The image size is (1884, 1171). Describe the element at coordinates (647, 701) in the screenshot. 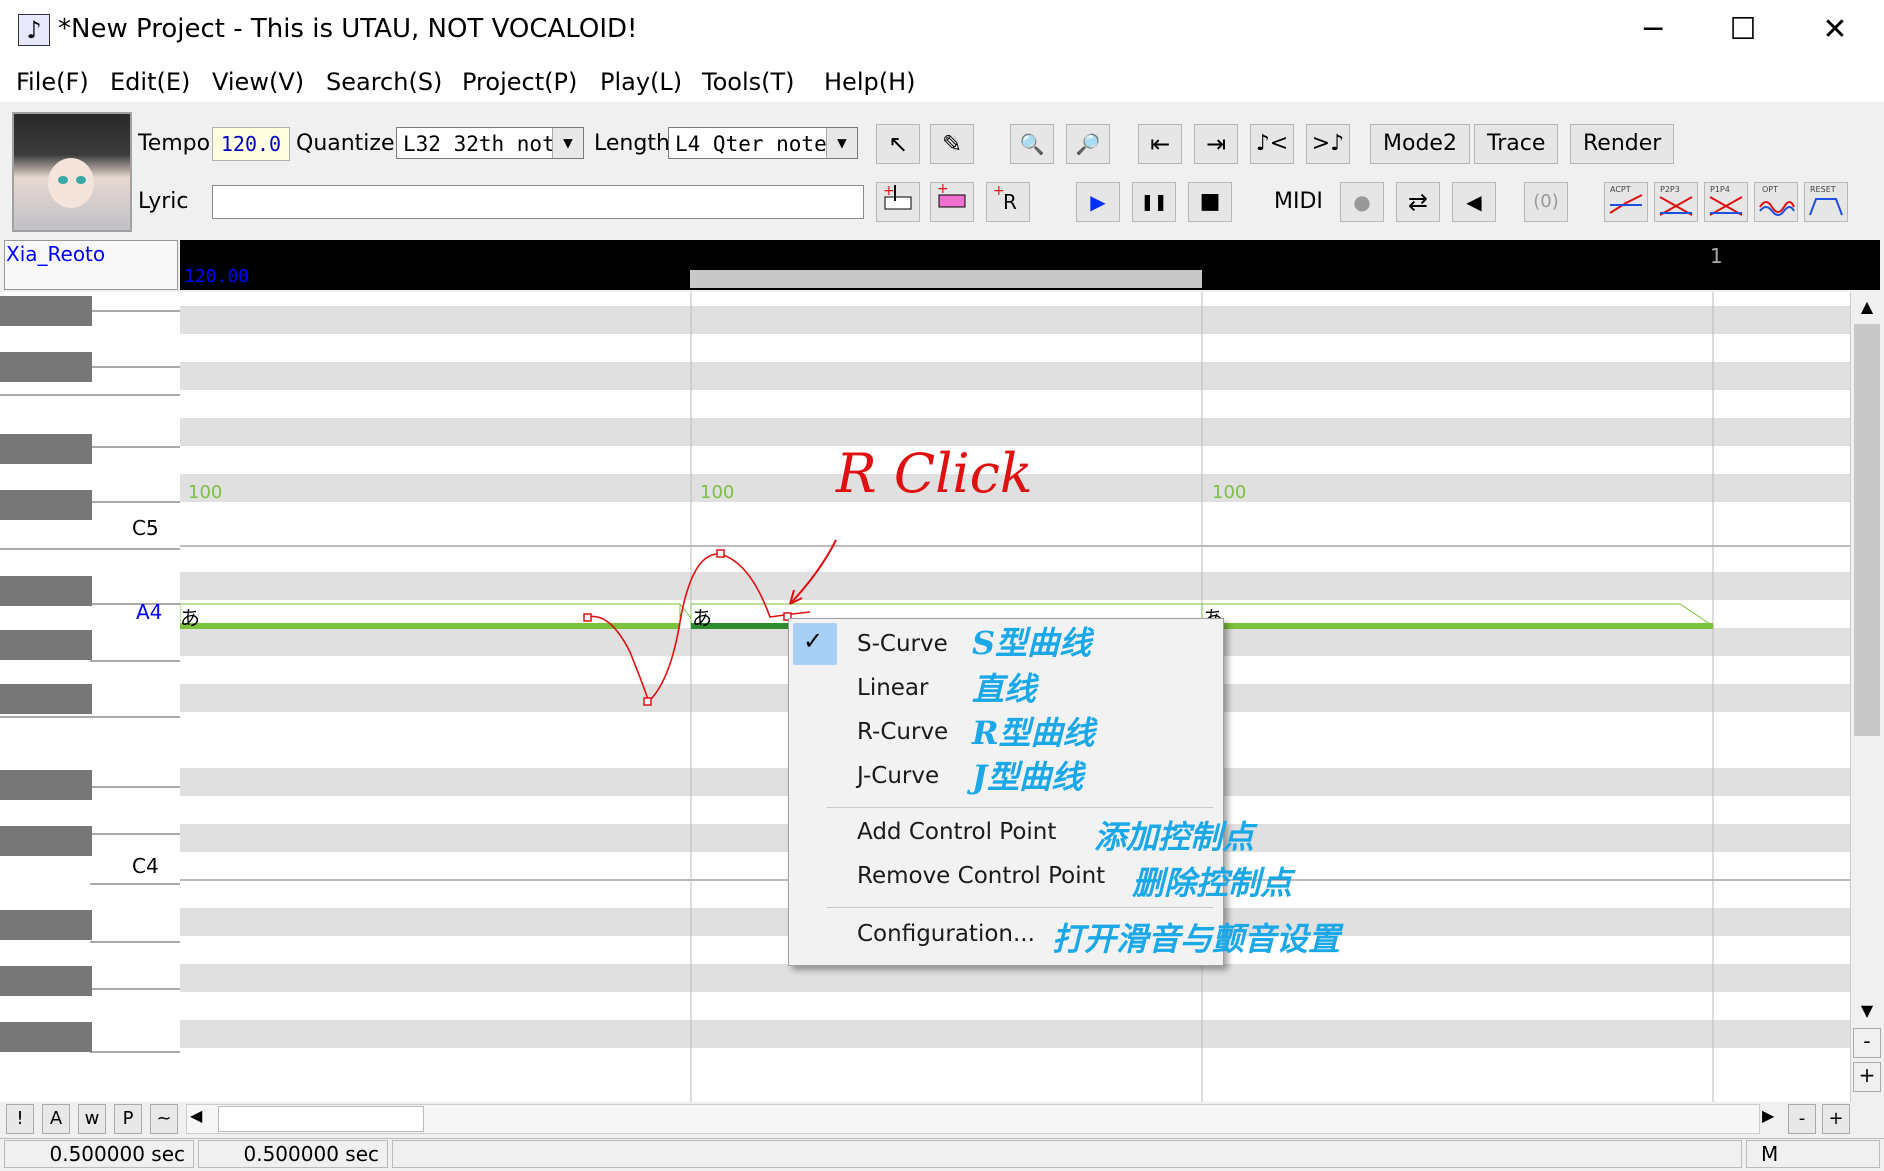

I see `pitch-control-point` at that location.